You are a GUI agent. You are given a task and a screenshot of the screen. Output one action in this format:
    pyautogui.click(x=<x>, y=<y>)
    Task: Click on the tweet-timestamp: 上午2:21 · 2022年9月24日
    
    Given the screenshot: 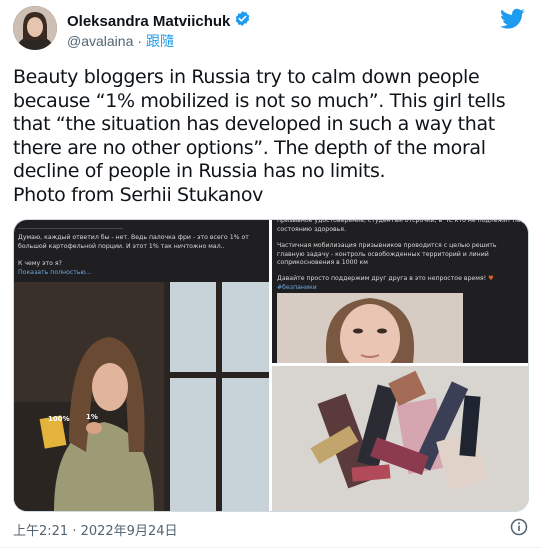 What is the action you would take?
    pyautogui.click(x=95, y=529)
    